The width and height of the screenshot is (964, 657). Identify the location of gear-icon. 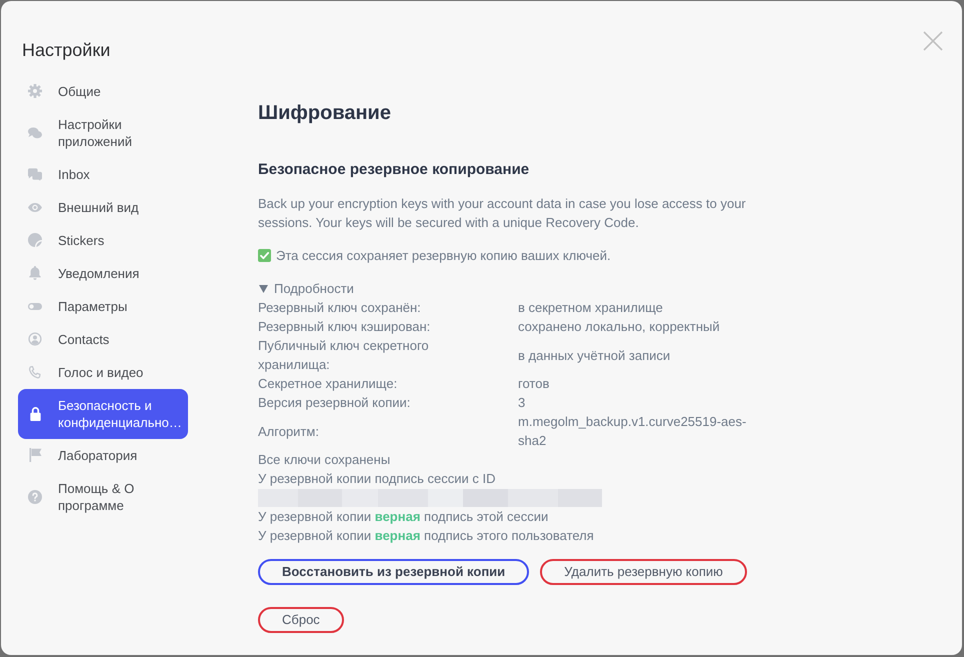
(35, 91).